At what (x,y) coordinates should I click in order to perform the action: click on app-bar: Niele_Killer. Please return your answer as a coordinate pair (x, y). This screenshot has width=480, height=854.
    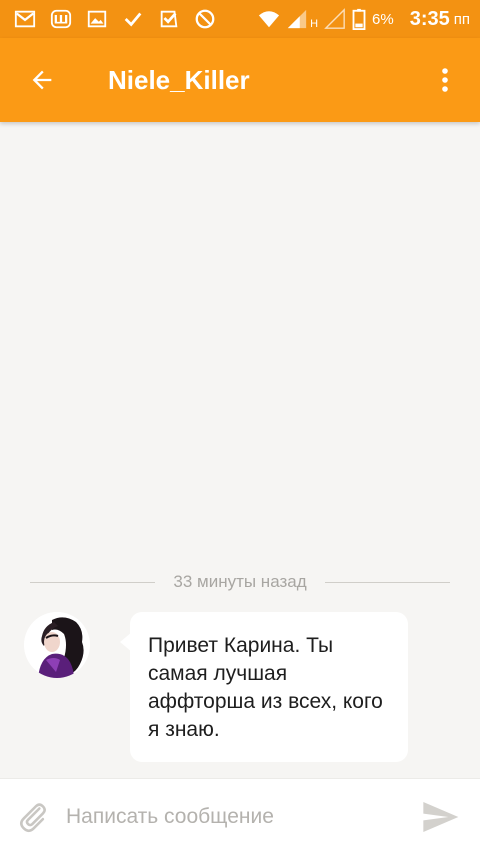
    Looking at the image, I should click on (240, 80).